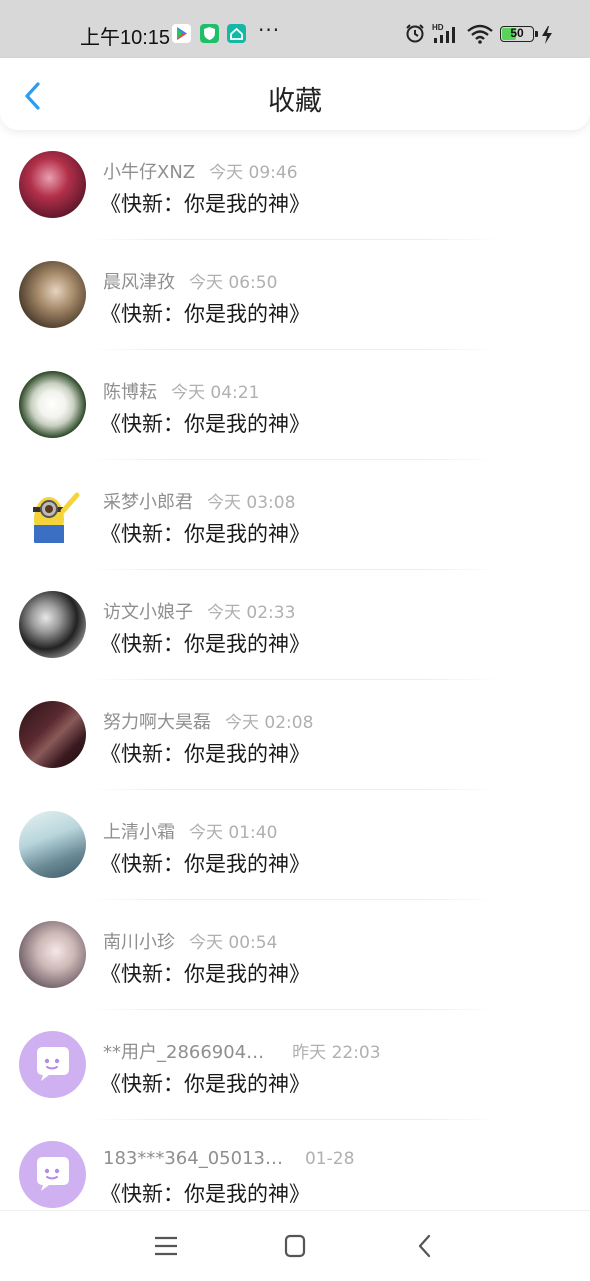  I want to click on battery-level: 50, so click(517, 33).